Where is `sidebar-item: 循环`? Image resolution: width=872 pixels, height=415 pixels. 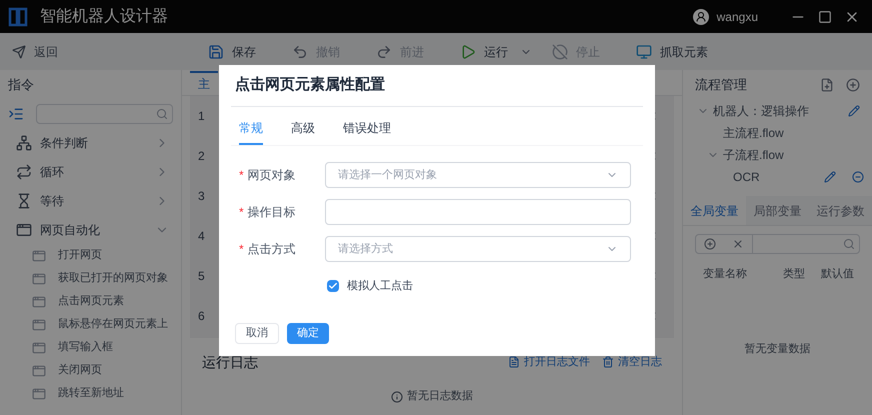 sidebar-item: 循环 is located at coordinates (90, 171).